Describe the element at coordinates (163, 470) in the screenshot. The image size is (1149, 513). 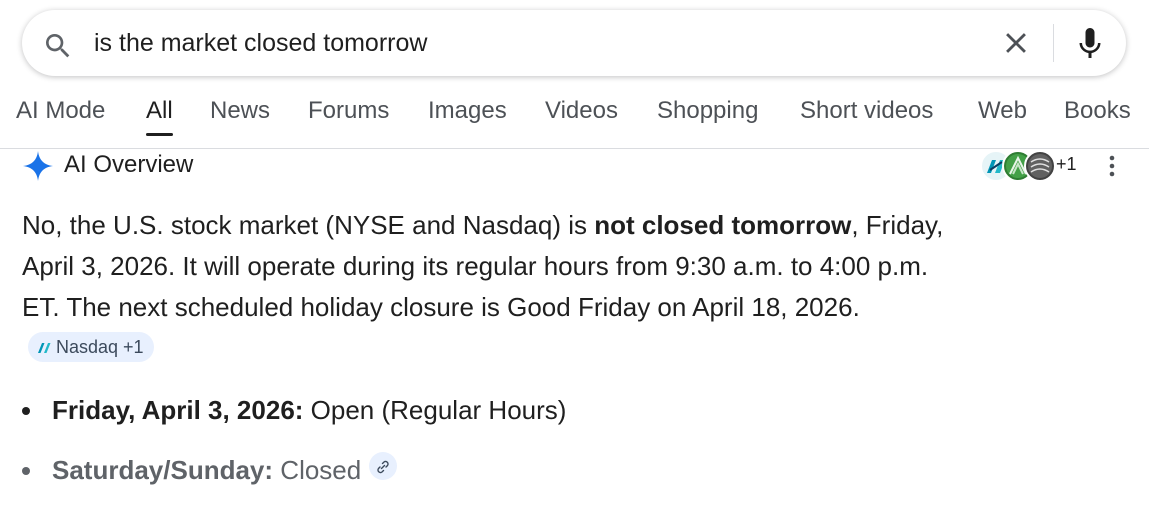
I see `bullet-label: Saturday/Sunday:` at that location.